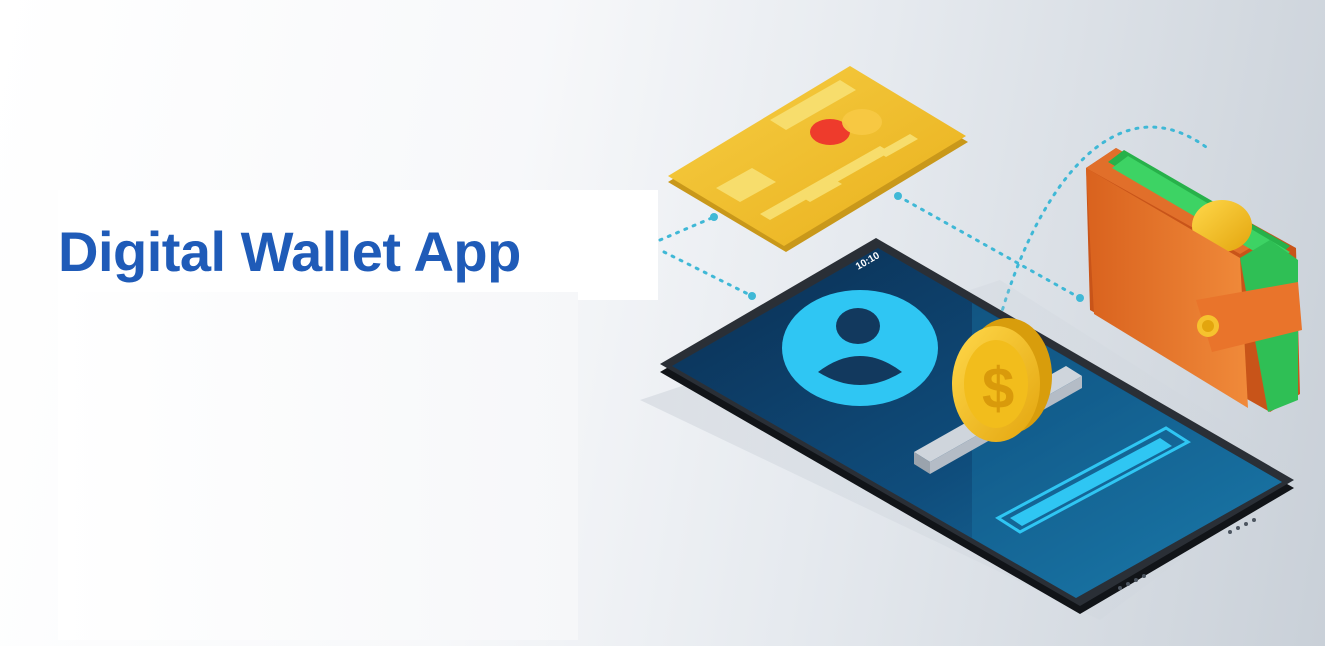  I want to click on dollar-symbol: $, so click(998, 388).